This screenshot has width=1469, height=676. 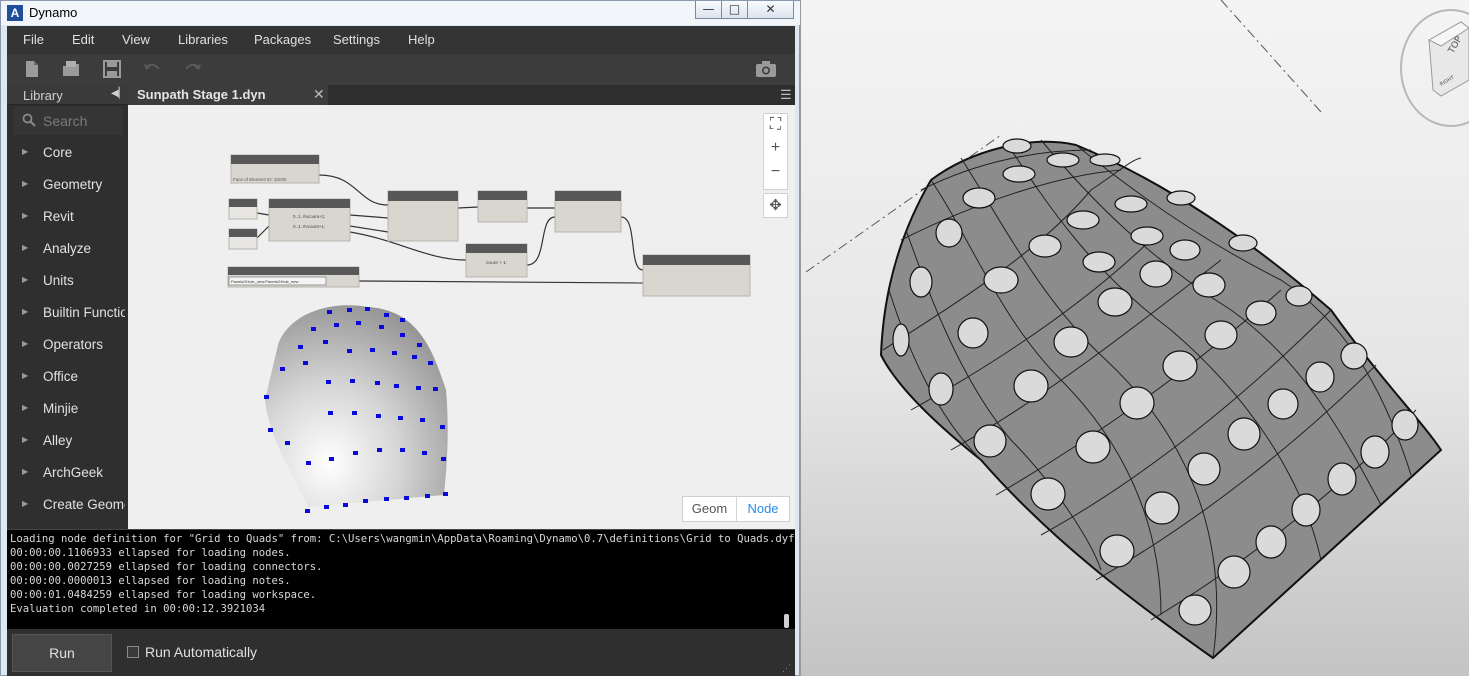 What do you see at coordinates (58, 440) in the screenshot?
I see `library-item-label: Alley` at bounding box center [58, 440].